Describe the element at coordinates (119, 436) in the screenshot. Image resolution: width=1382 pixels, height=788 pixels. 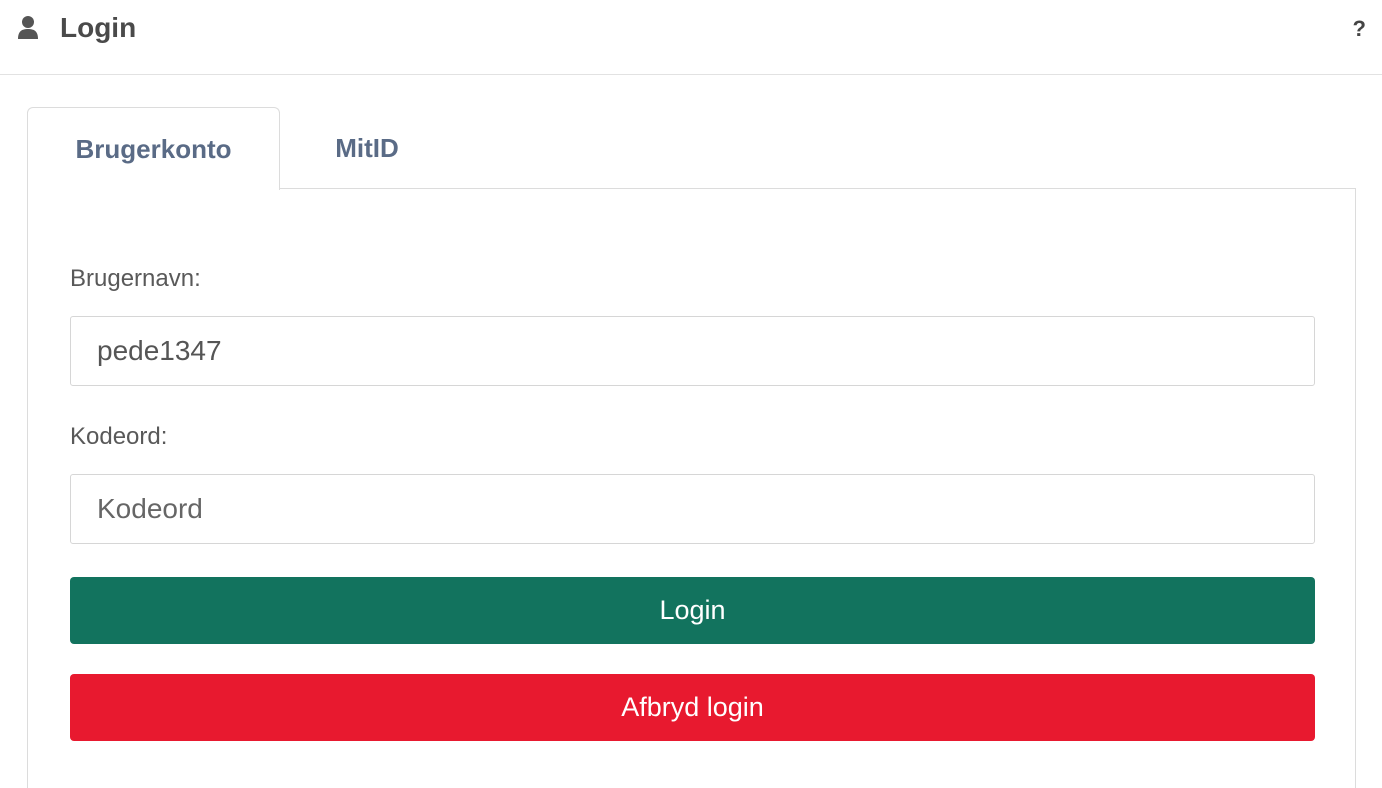
I see `password-label: Kodeord:` at that location.